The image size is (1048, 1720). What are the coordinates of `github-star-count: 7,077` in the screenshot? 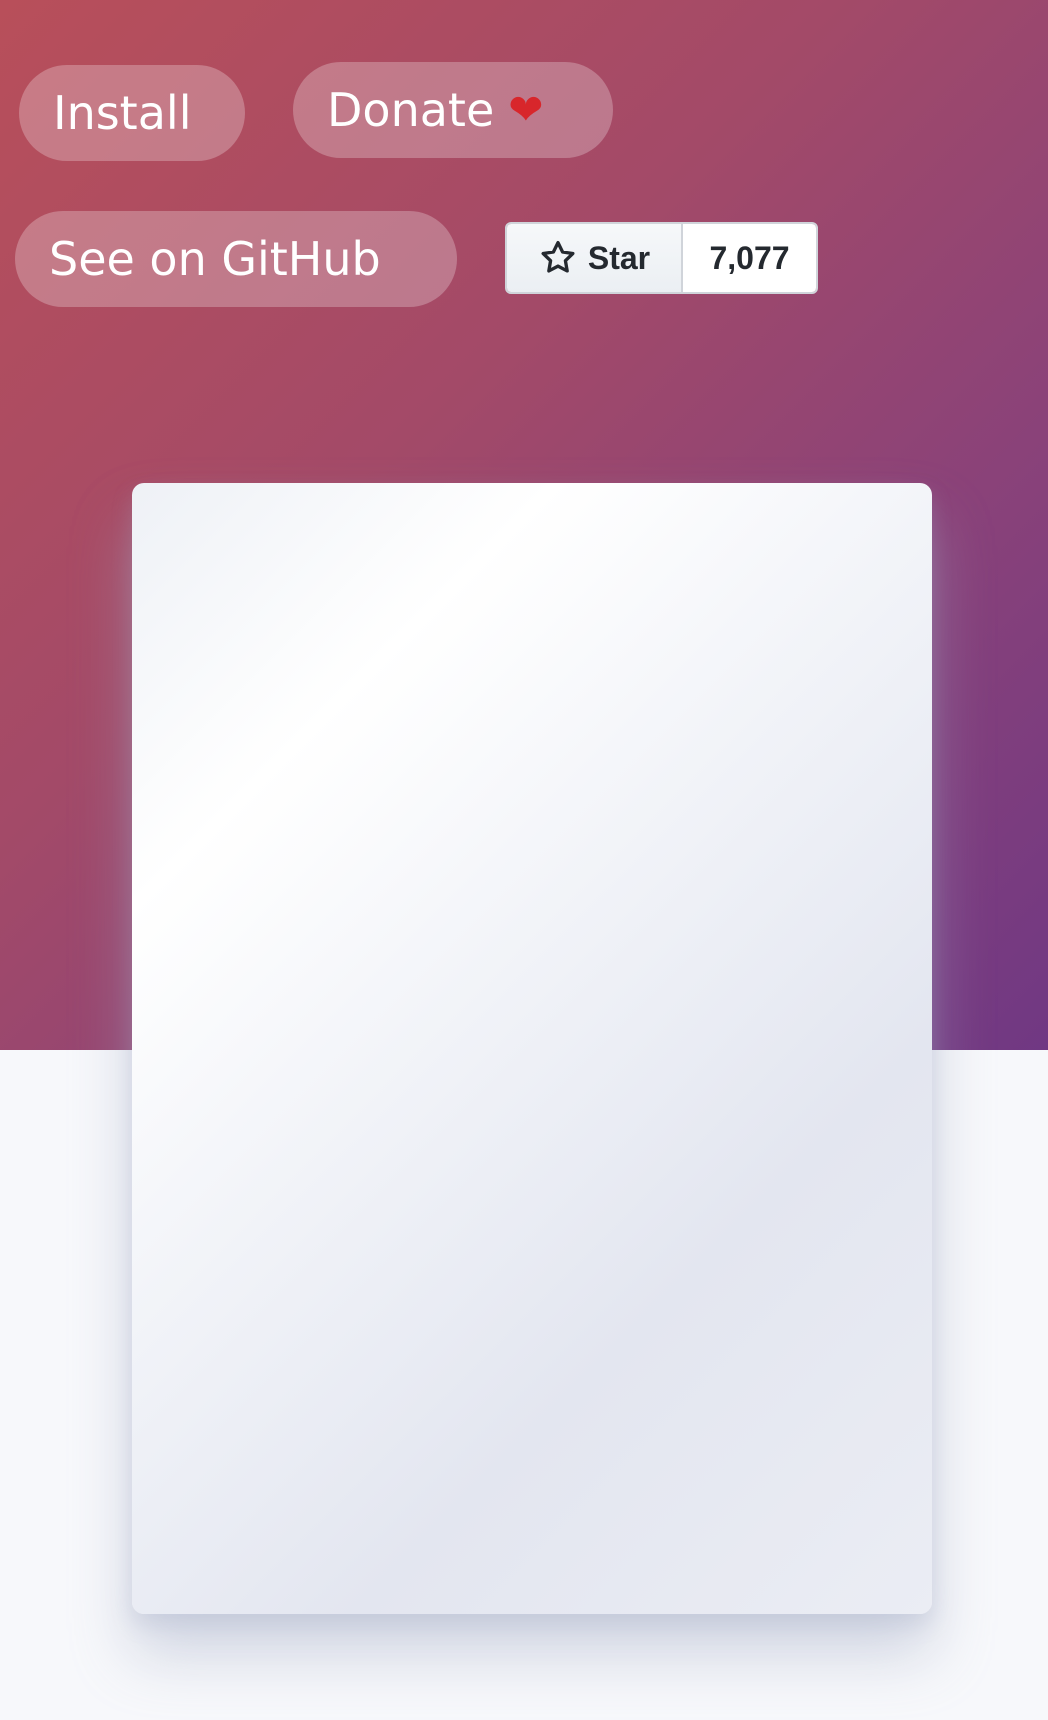 It's located at (749, 258).